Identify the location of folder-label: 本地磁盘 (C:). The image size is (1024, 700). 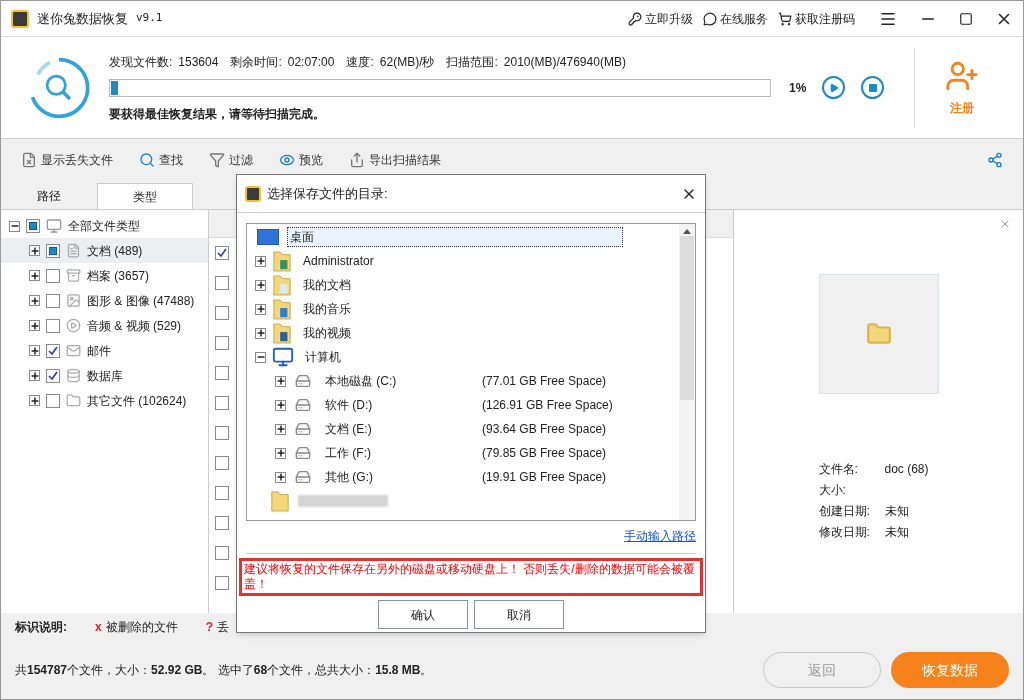
(402, 381).